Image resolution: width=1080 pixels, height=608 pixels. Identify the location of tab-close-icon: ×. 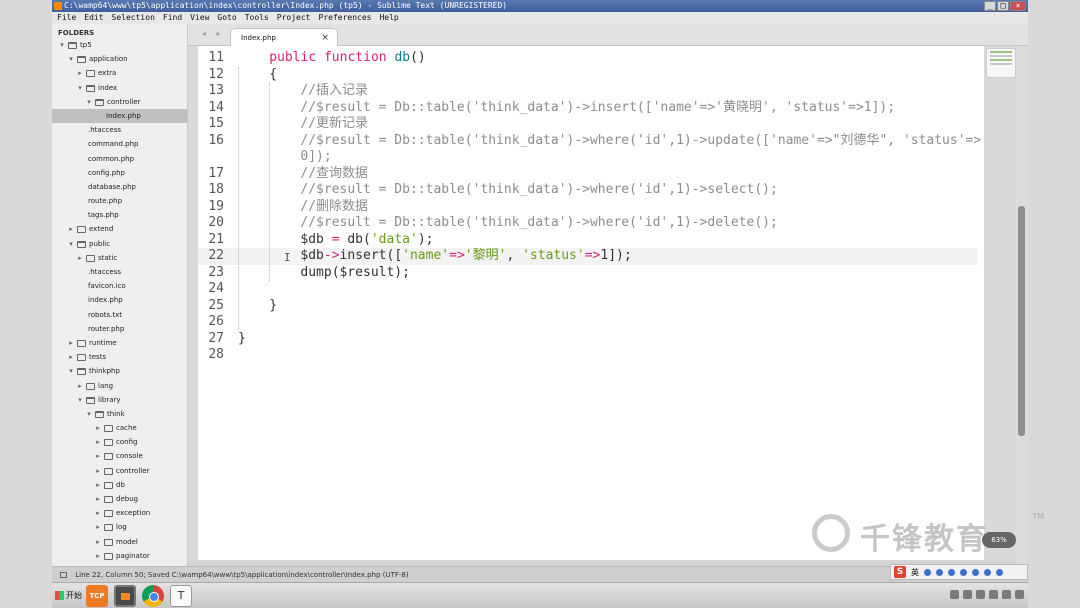
(325, 38).